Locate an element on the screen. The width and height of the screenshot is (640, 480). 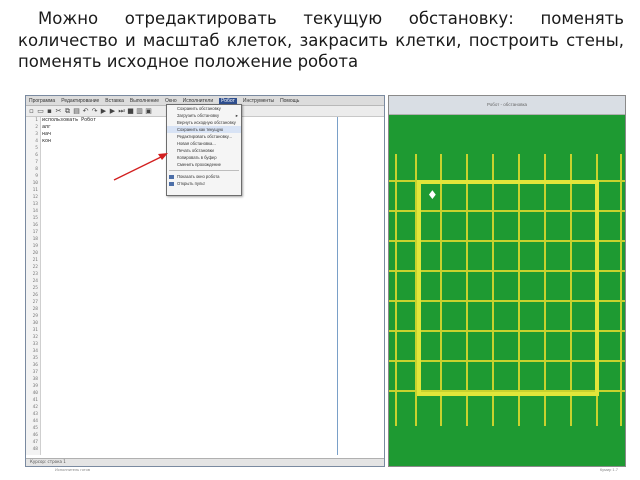
line-number: 43 is located at coordinates (35, 414).